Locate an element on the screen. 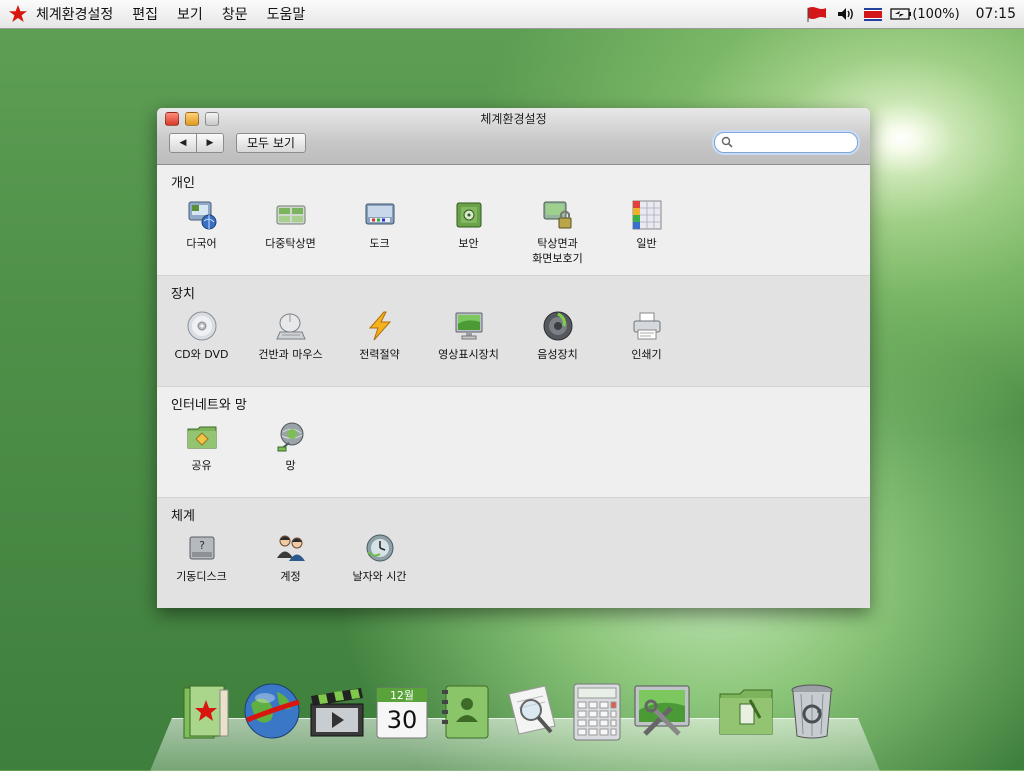 The width and height of the screenshot is (1024, 771). battery-percent: (100%) is located at coordinates (936, 14).